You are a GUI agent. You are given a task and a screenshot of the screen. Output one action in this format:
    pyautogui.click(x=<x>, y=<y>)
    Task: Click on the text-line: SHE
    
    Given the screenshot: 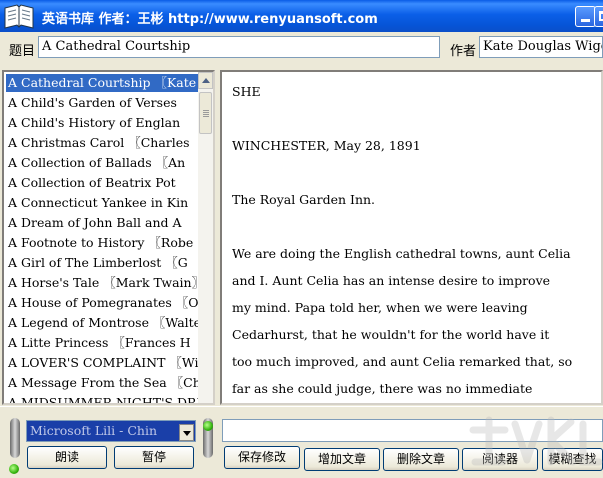 What is the action you would take?
    pyautogui.click(x=246, y=91)
    